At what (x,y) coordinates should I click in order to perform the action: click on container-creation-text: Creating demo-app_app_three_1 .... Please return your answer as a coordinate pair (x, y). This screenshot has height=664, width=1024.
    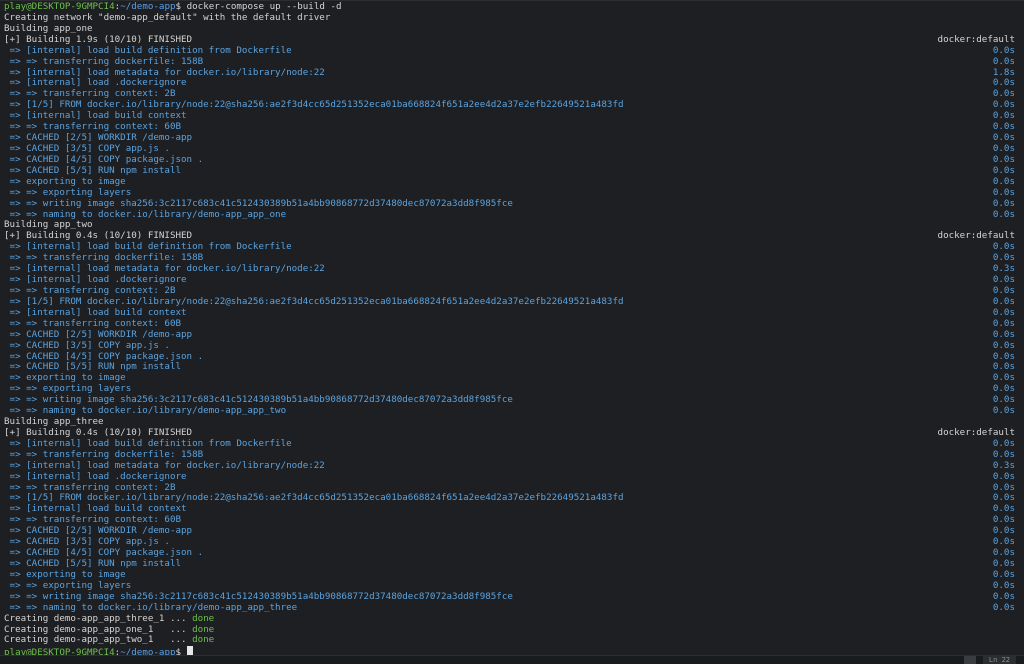
    Looking at the image, I should click on (98, 618).